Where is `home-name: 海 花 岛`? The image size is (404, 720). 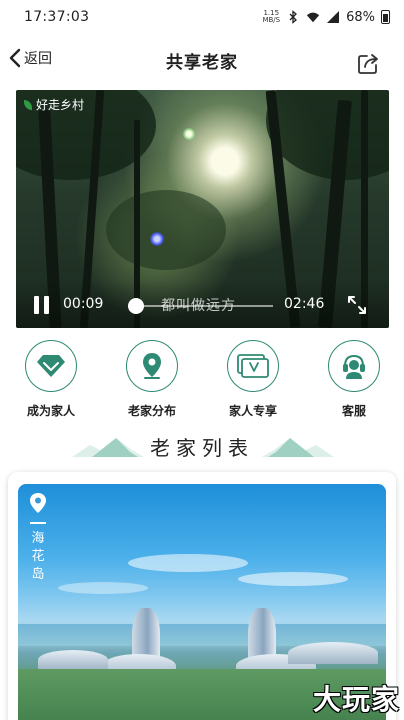 home-name: 海 花 岛 is located at coordinates (38, 557).